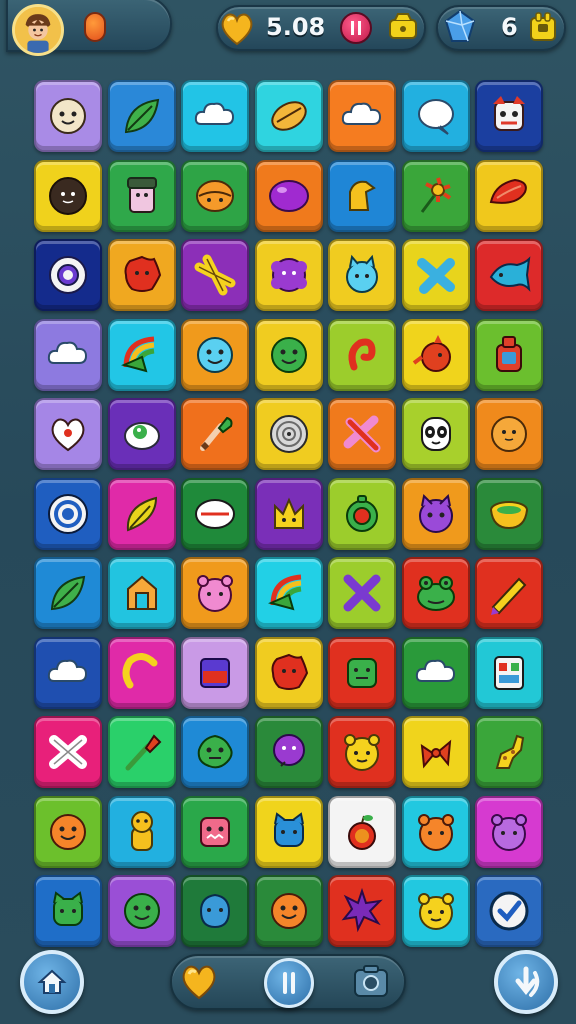 Image resolution: width=576 pixels, height=1024 pixels. Describe the element at coordinates (142, 673) in the screenshot. I see `board-tile-c-shape` at that location.